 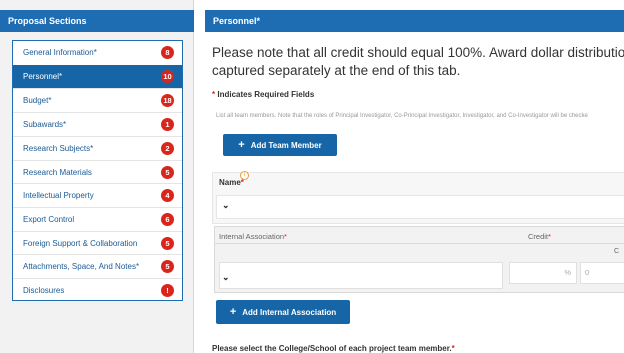 I want to click on page-title: Personnel*, so click(x=414, y=21).